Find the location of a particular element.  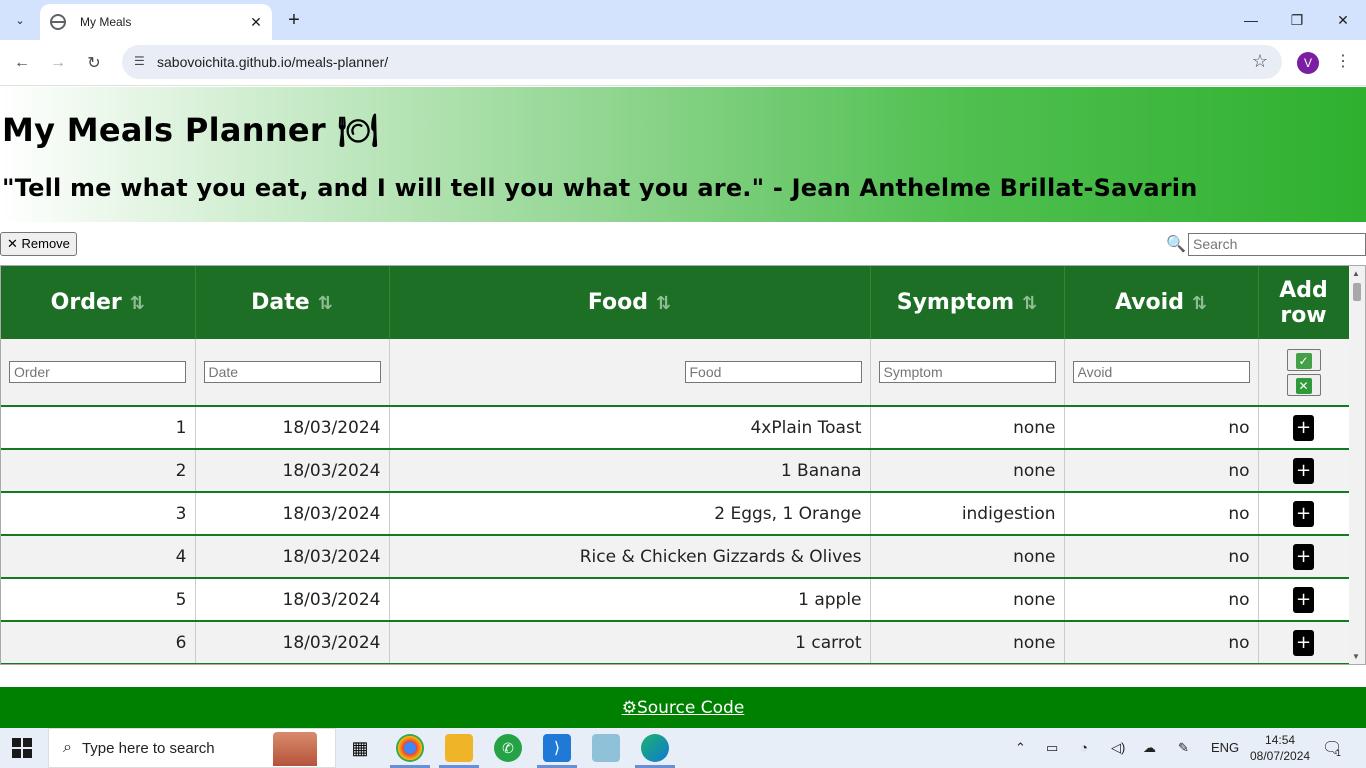

symptom-cell: indigestion is located at coordinates (967, 514).